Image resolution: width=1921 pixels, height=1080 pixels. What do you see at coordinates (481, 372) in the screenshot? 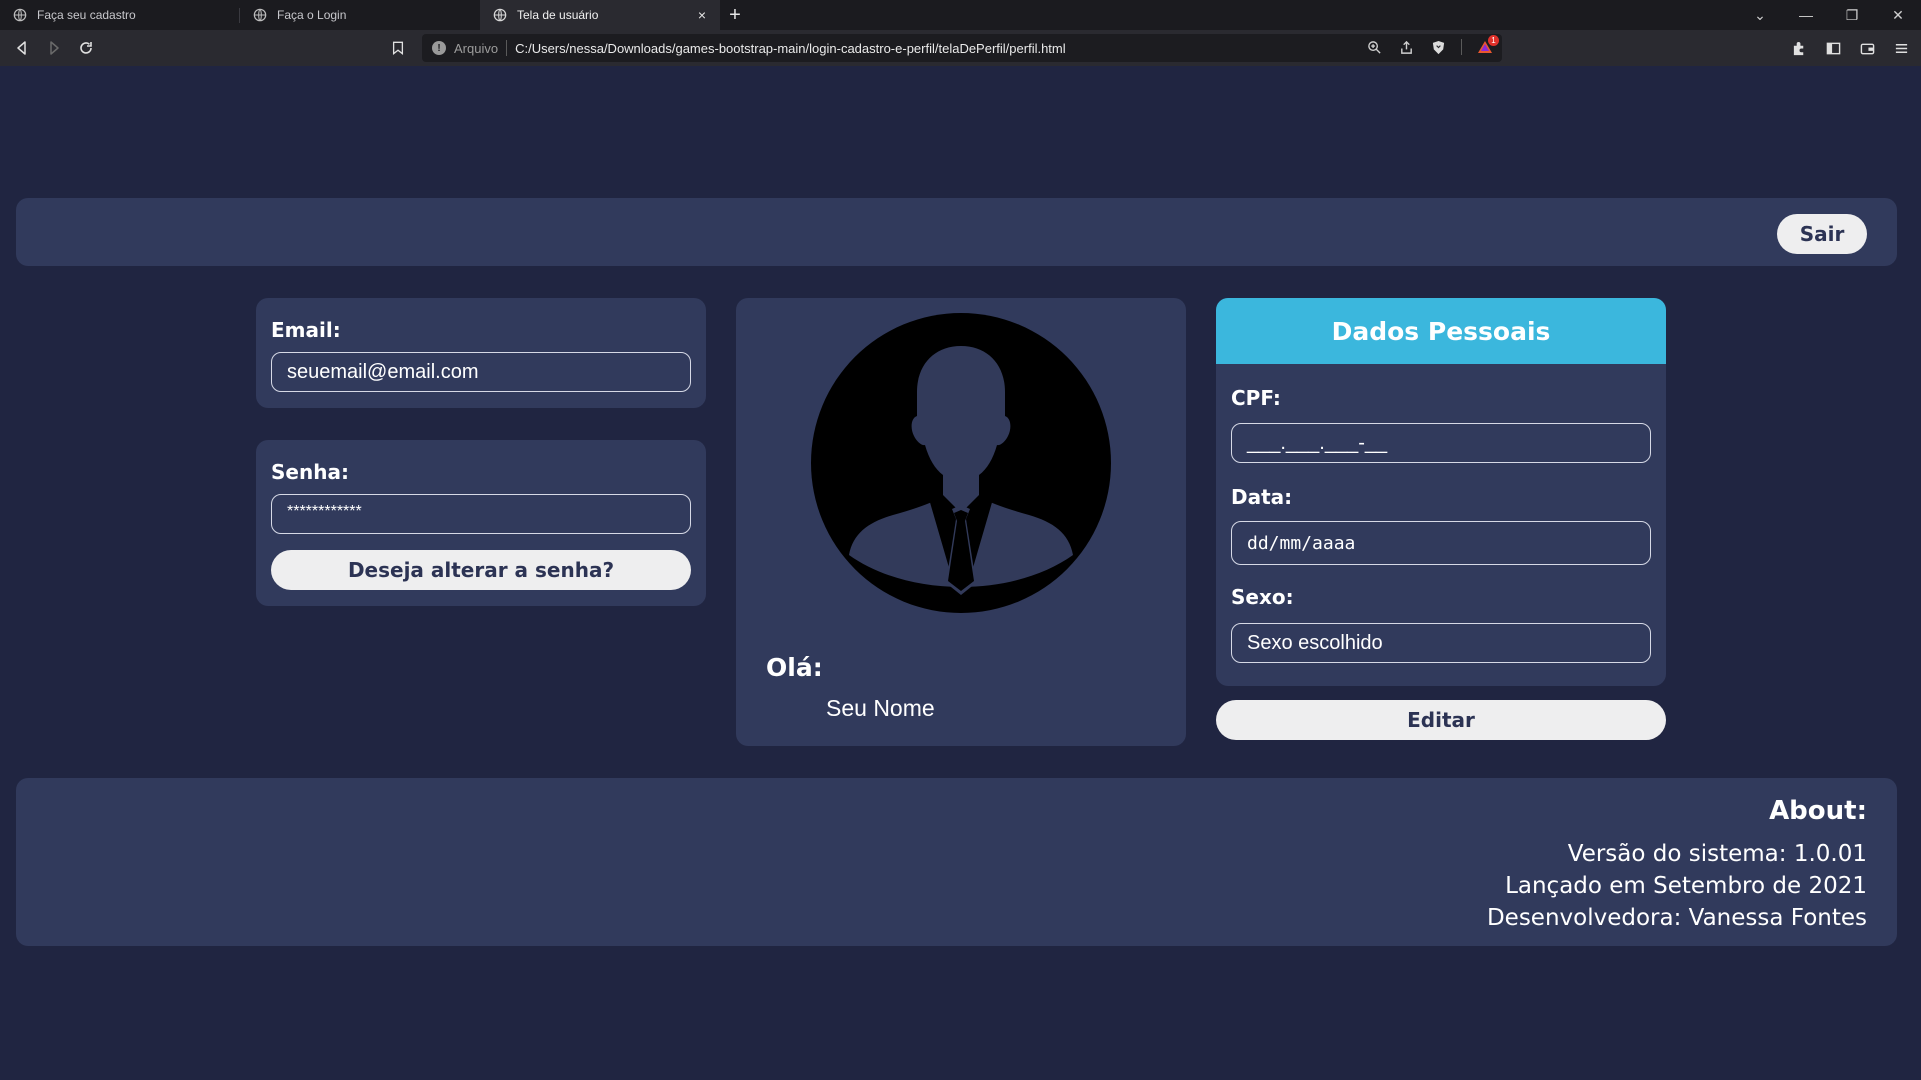
I see `email-field: seuemail@email.com` at bounding box center [481, 372].